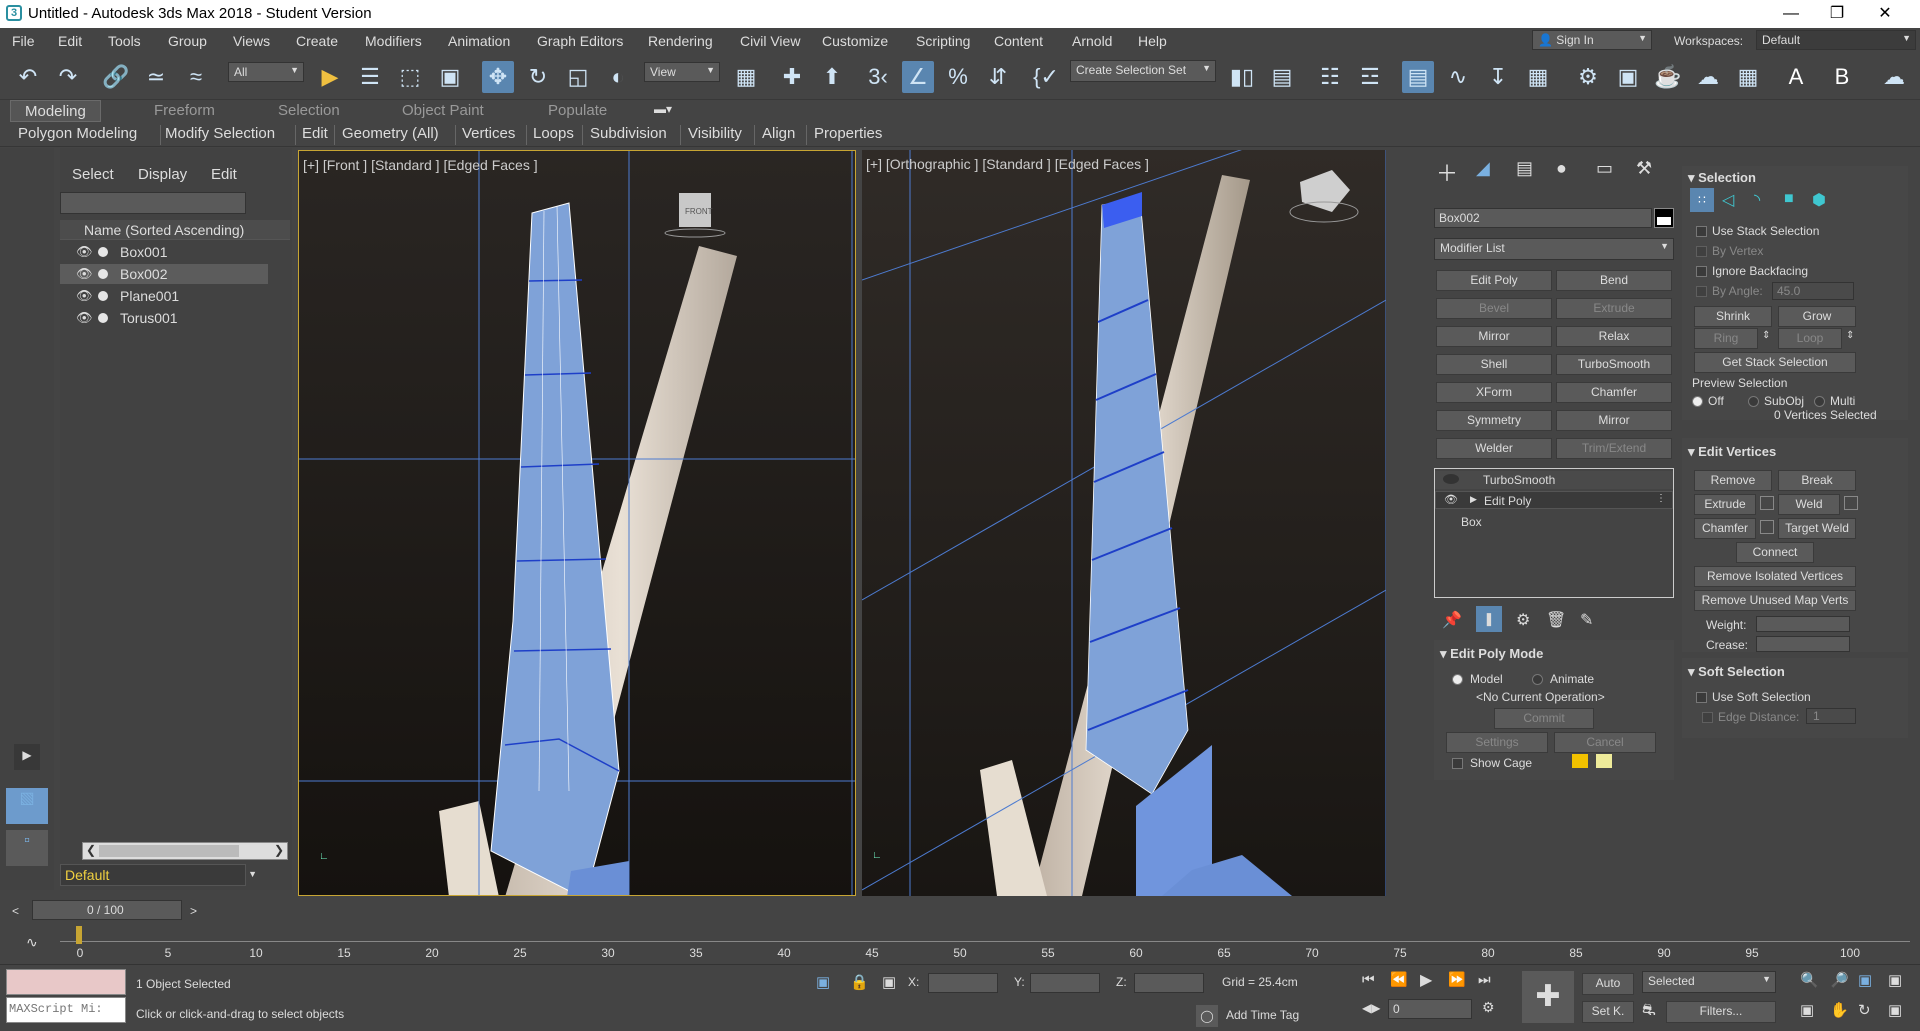 The height and width of the screenshot is (1031, 1920). I want to click on move-icon: ✥, so click(498, 77).